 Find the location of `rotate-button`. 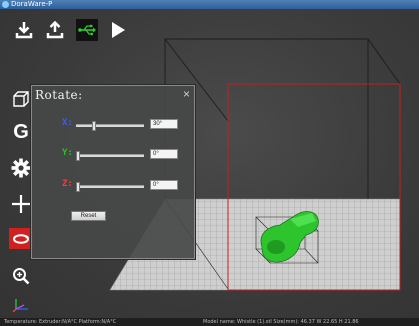

rotate-button is located at coordinates (21, 238).